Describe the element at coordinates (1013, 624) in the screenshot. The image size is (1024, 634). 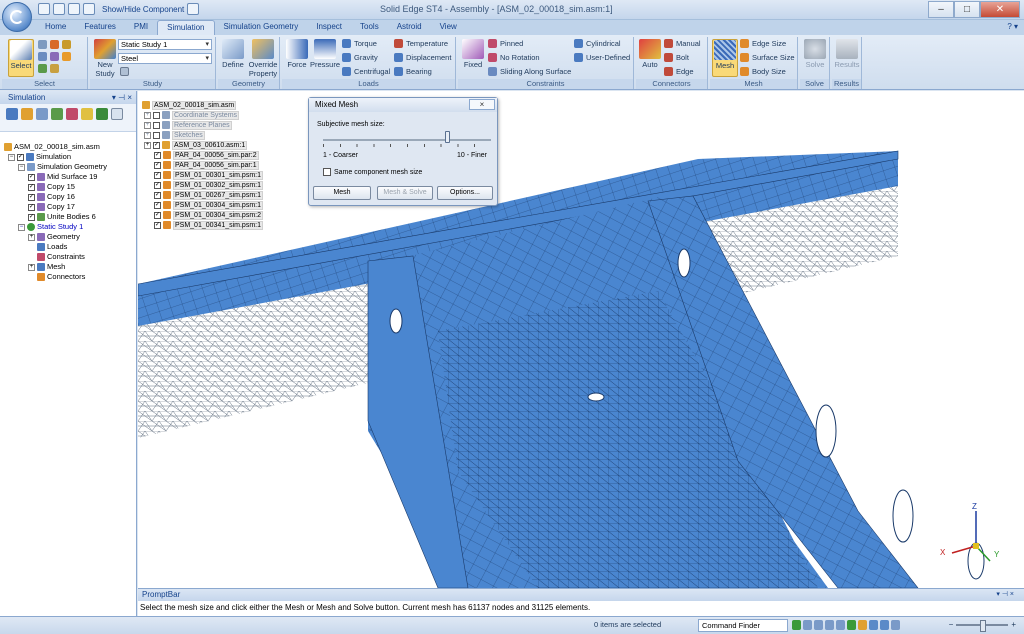
I see `zoom-in-icon: +` at that location.